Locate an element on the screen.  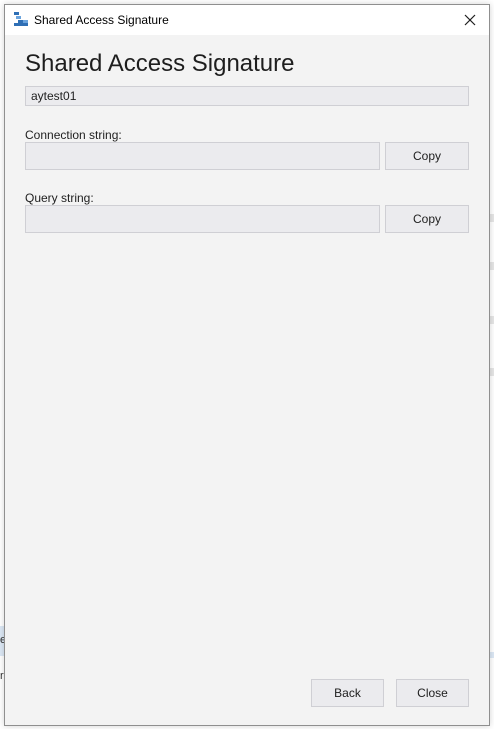
background-strip is located at coordinates (492, 655).